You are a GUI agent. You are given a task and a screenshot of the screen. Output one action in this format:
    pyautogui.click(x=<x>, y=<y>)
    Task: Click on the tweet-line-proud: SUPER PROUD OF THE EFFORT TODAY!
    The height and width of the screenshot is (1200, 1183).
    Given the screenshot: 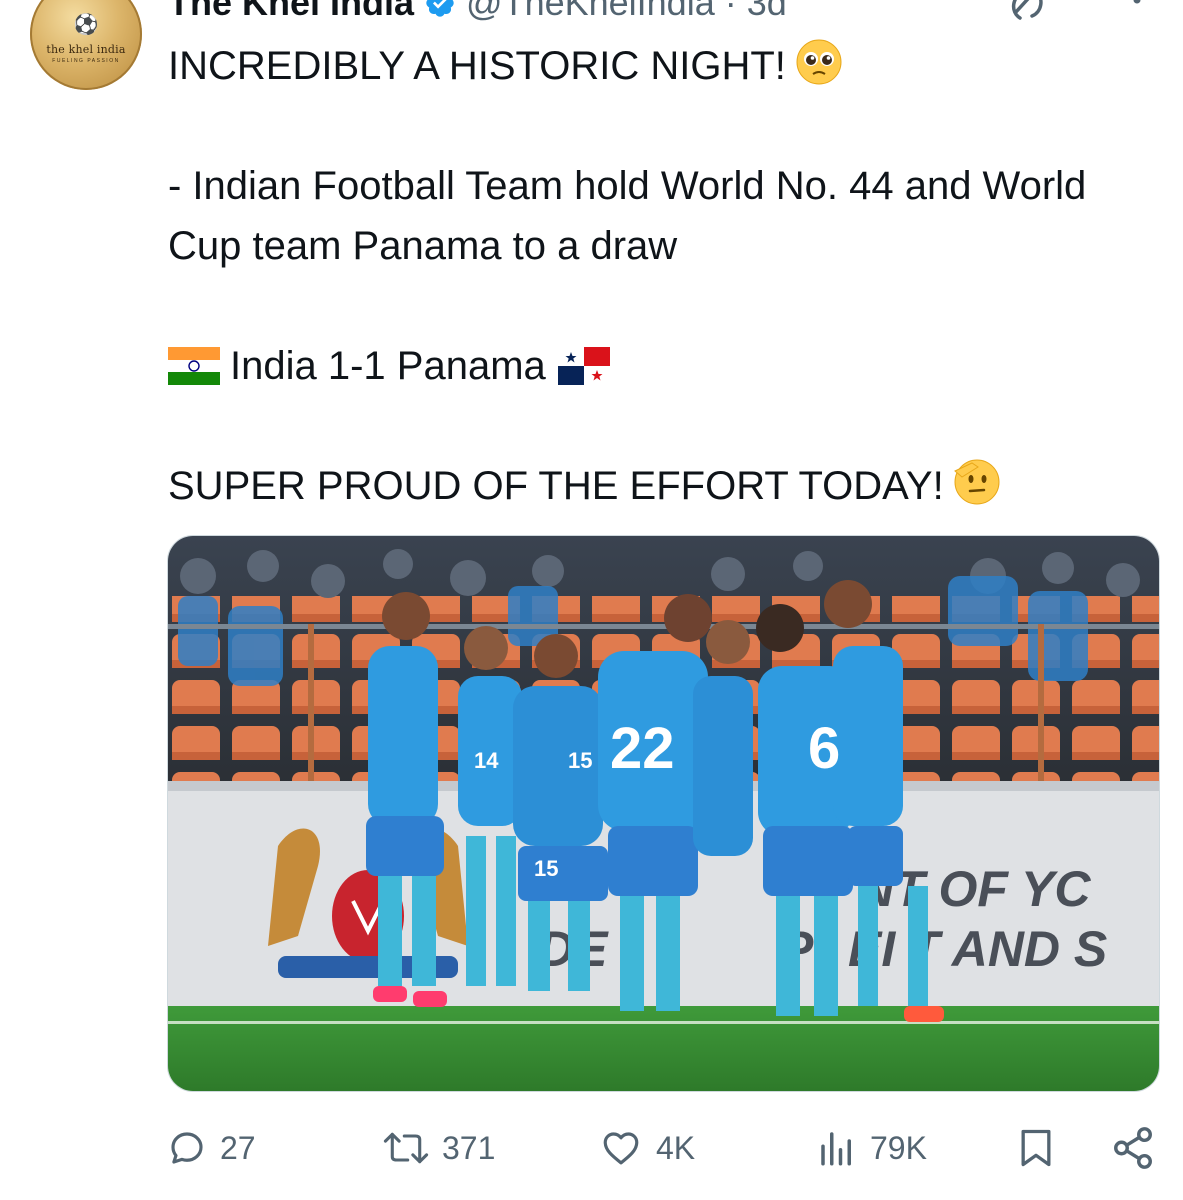 What is the action you would take?
    pyautogui.click(x=658, y=486)
    